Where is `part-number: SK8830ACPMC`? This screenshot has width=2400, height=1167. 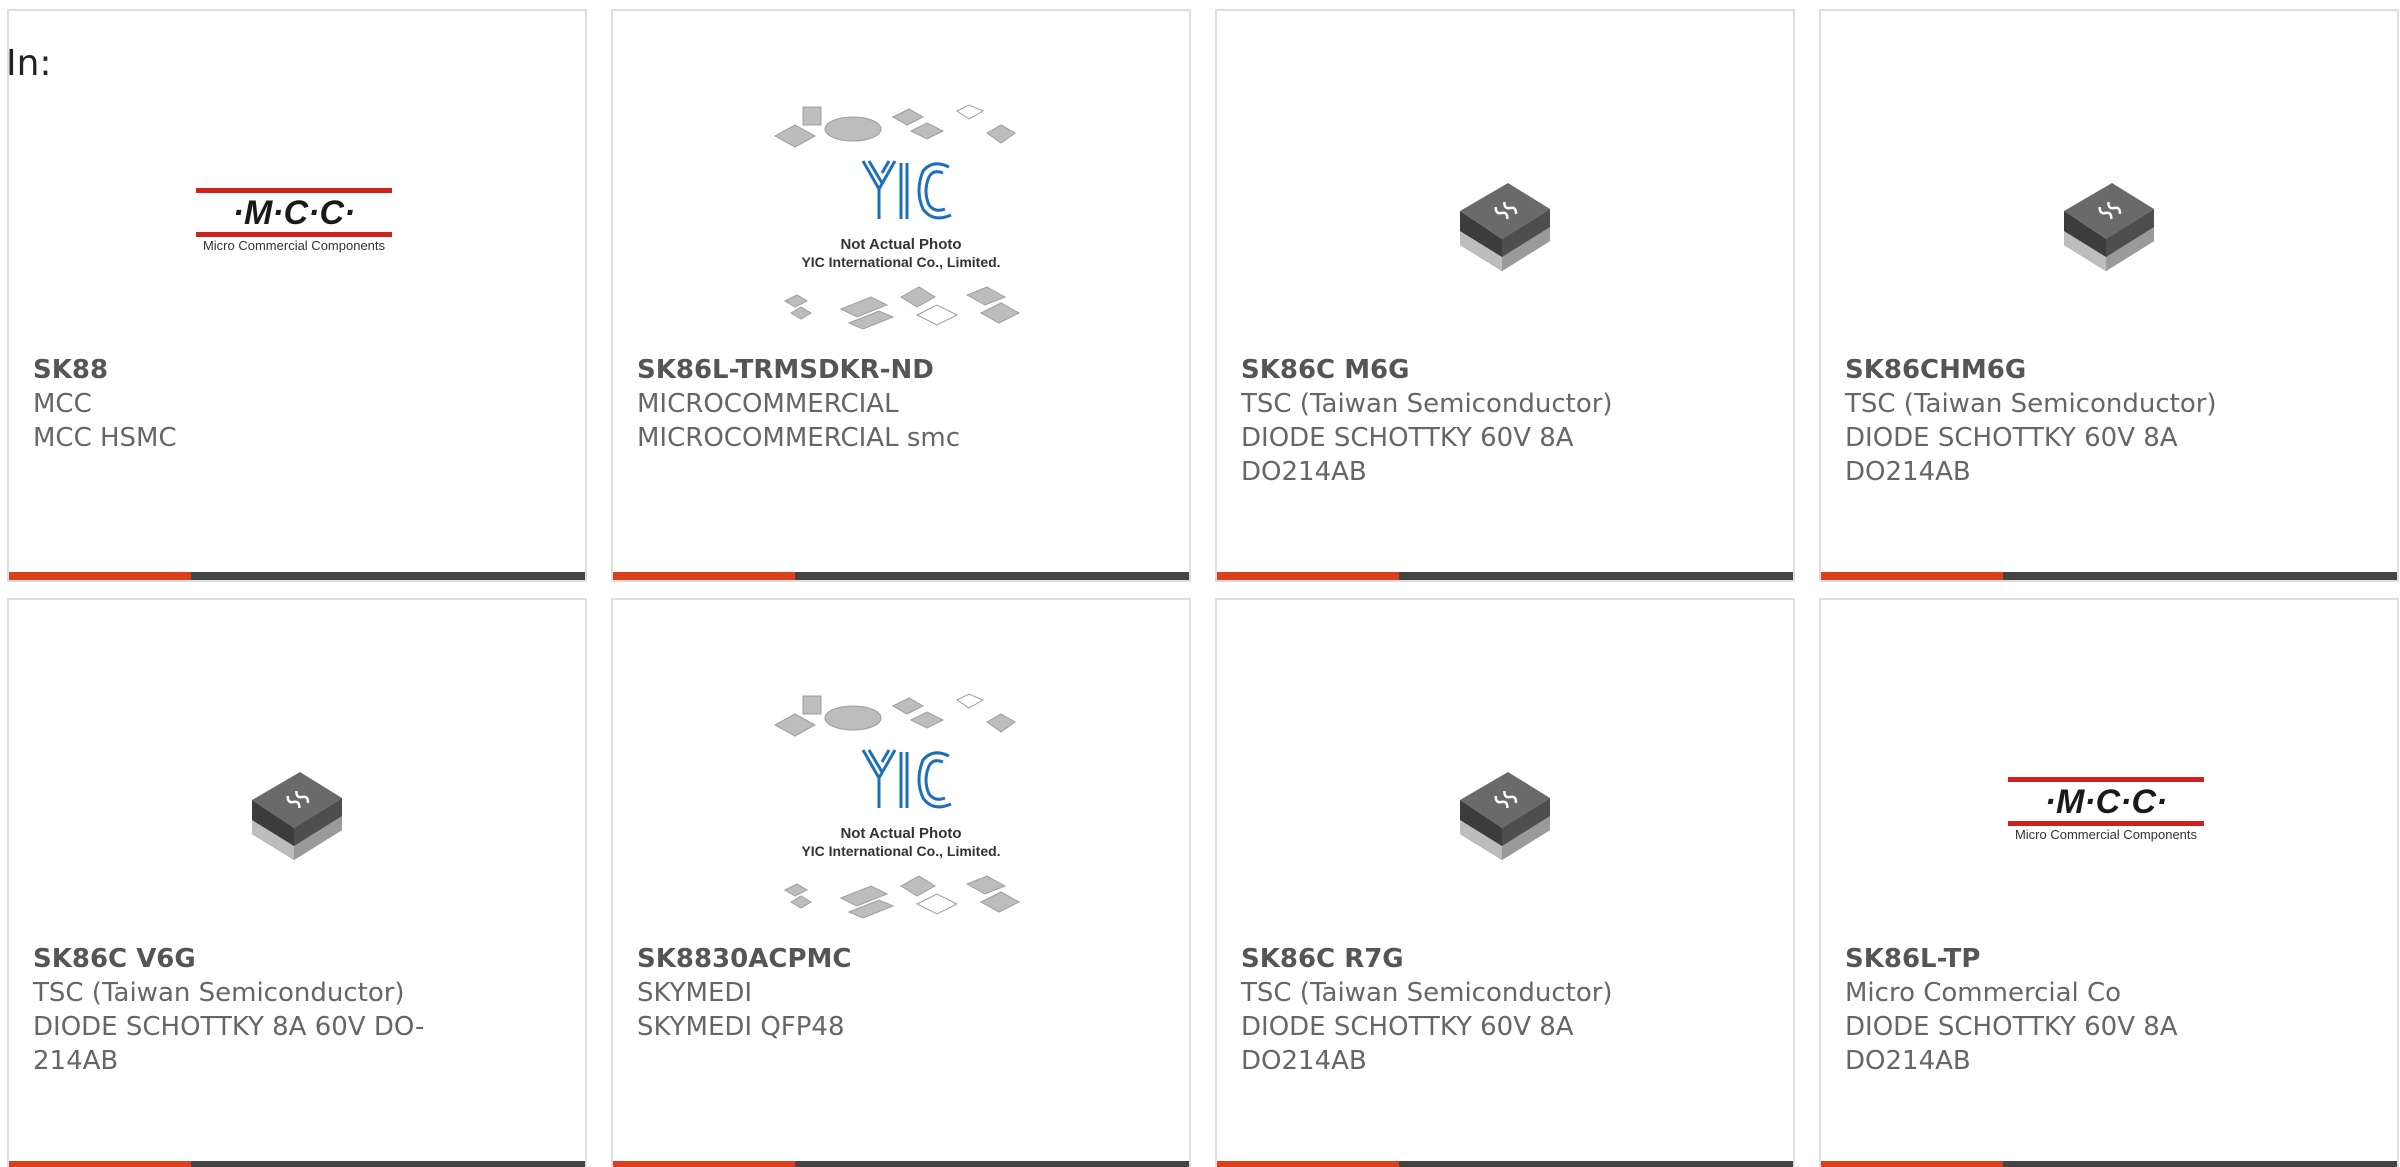
part-number: SK8830ACPMC is located at coordinates (901, 959).